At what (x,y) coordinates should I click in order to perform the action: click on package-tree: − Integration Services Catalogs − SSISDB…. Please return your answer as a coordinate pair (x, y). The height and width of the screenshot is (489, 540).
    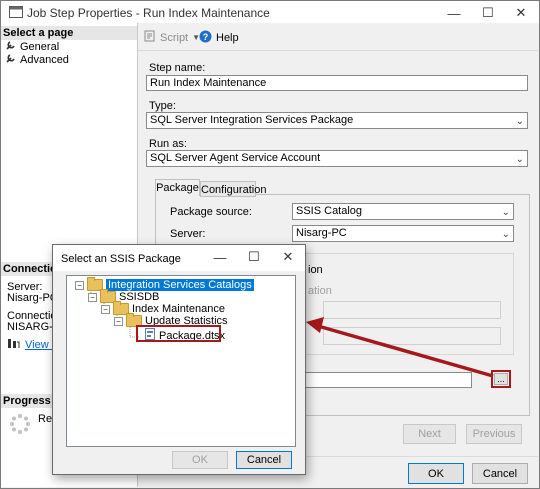
    Looking at the image, I should click on (181, 361).